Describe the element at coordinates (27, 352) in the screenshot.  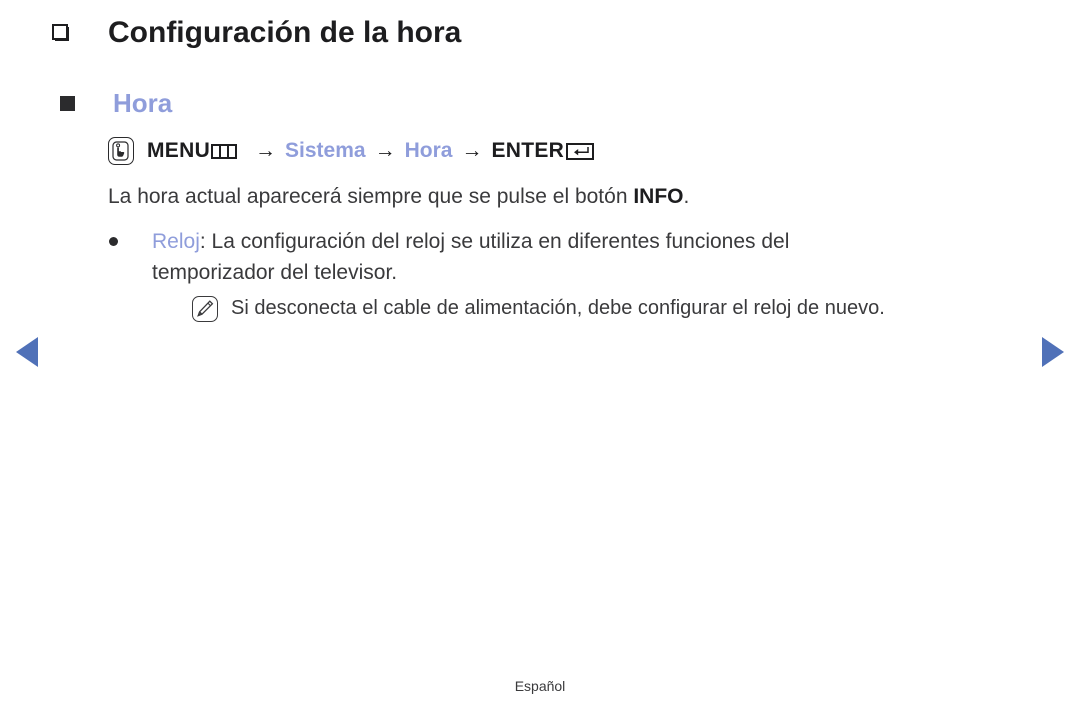
I see `previous-page-arrow-icon` at that location.